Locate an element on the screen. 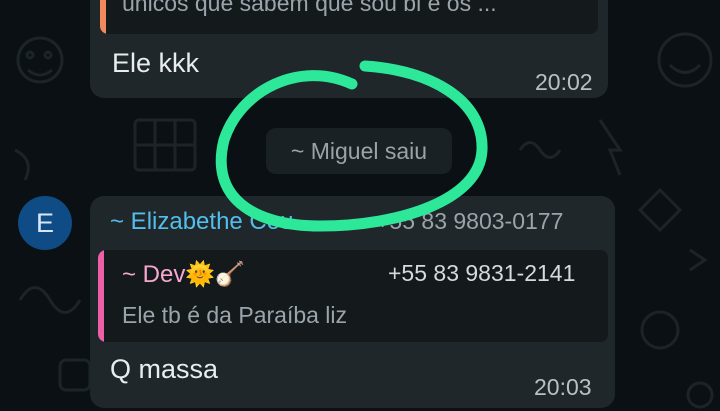 The height and width of the screenshot is (411, 720). quoted-message-text: Ele tb é da Paraíba liz is located at coordinates (235, 315).